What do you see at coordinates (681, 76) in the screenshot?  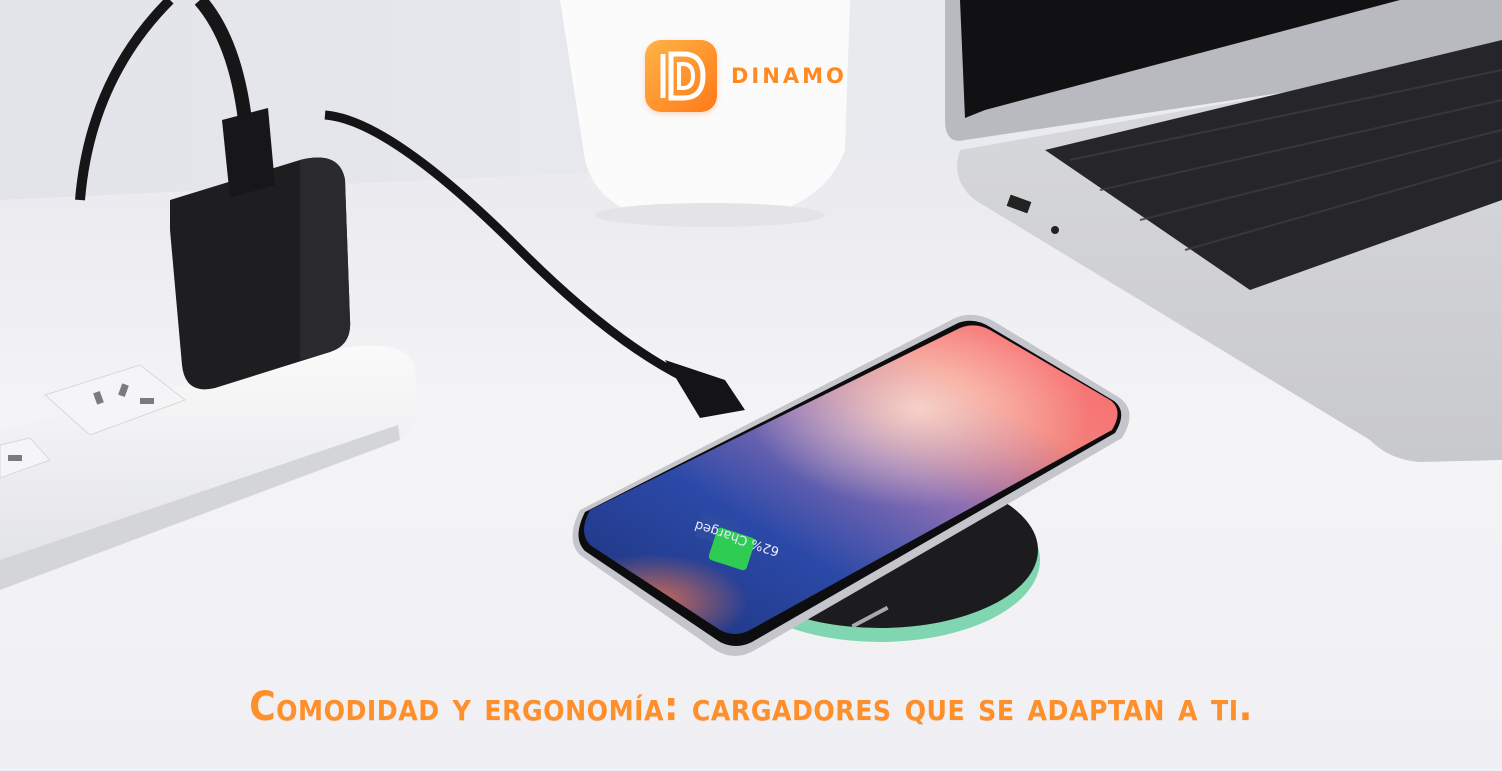 I see `dinamo-logo-icon` at bounding box center [681, 76].